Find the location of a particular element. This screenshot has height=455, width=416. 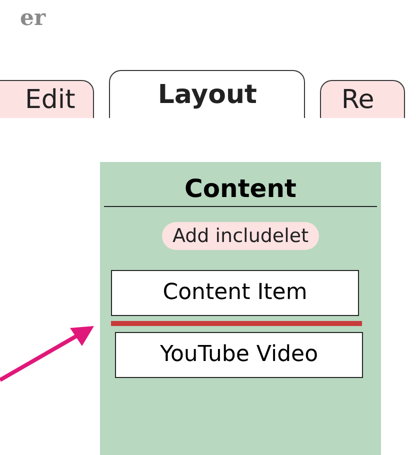

content-item: YouTube Video is located at coordinates (239, 355).